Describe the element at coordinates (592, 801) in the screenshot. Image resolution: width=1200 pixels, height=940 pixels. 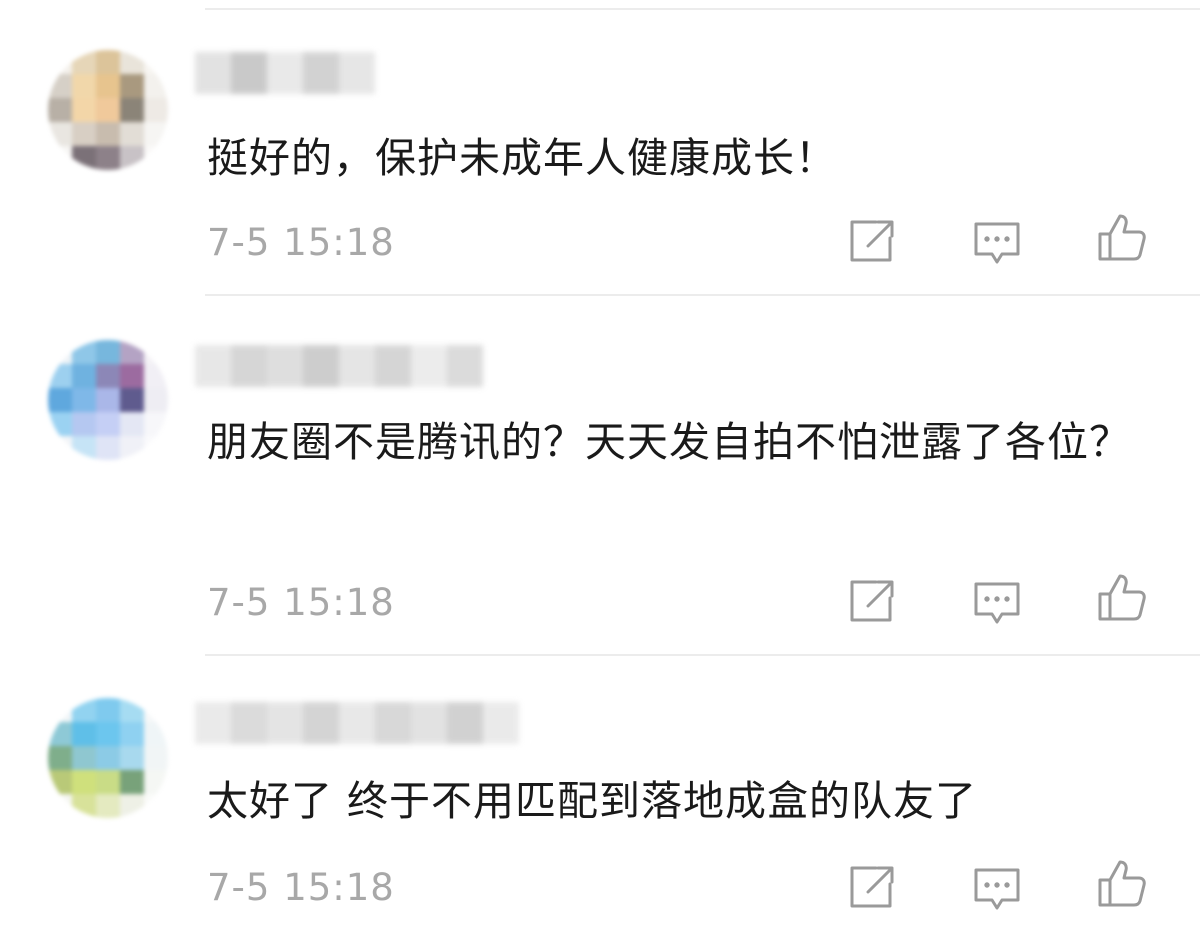
I see `comment-text: 太好了 终于不用匹配到落地成盒的队友了` at that location.